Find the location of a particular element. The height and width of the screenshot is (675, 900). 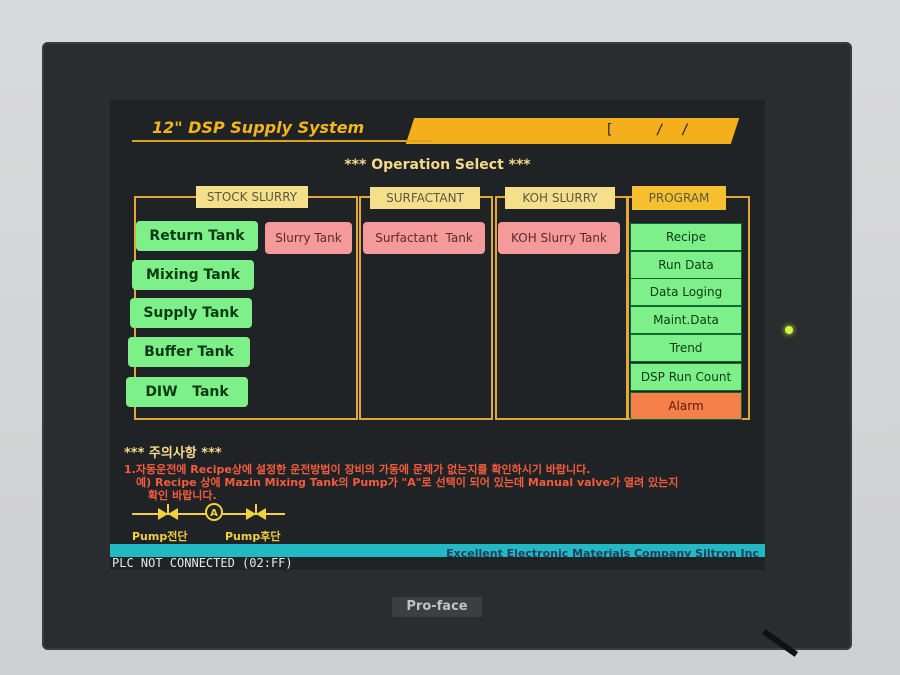

program-recipe-button: Recipe is located at coordinates (686, 237).